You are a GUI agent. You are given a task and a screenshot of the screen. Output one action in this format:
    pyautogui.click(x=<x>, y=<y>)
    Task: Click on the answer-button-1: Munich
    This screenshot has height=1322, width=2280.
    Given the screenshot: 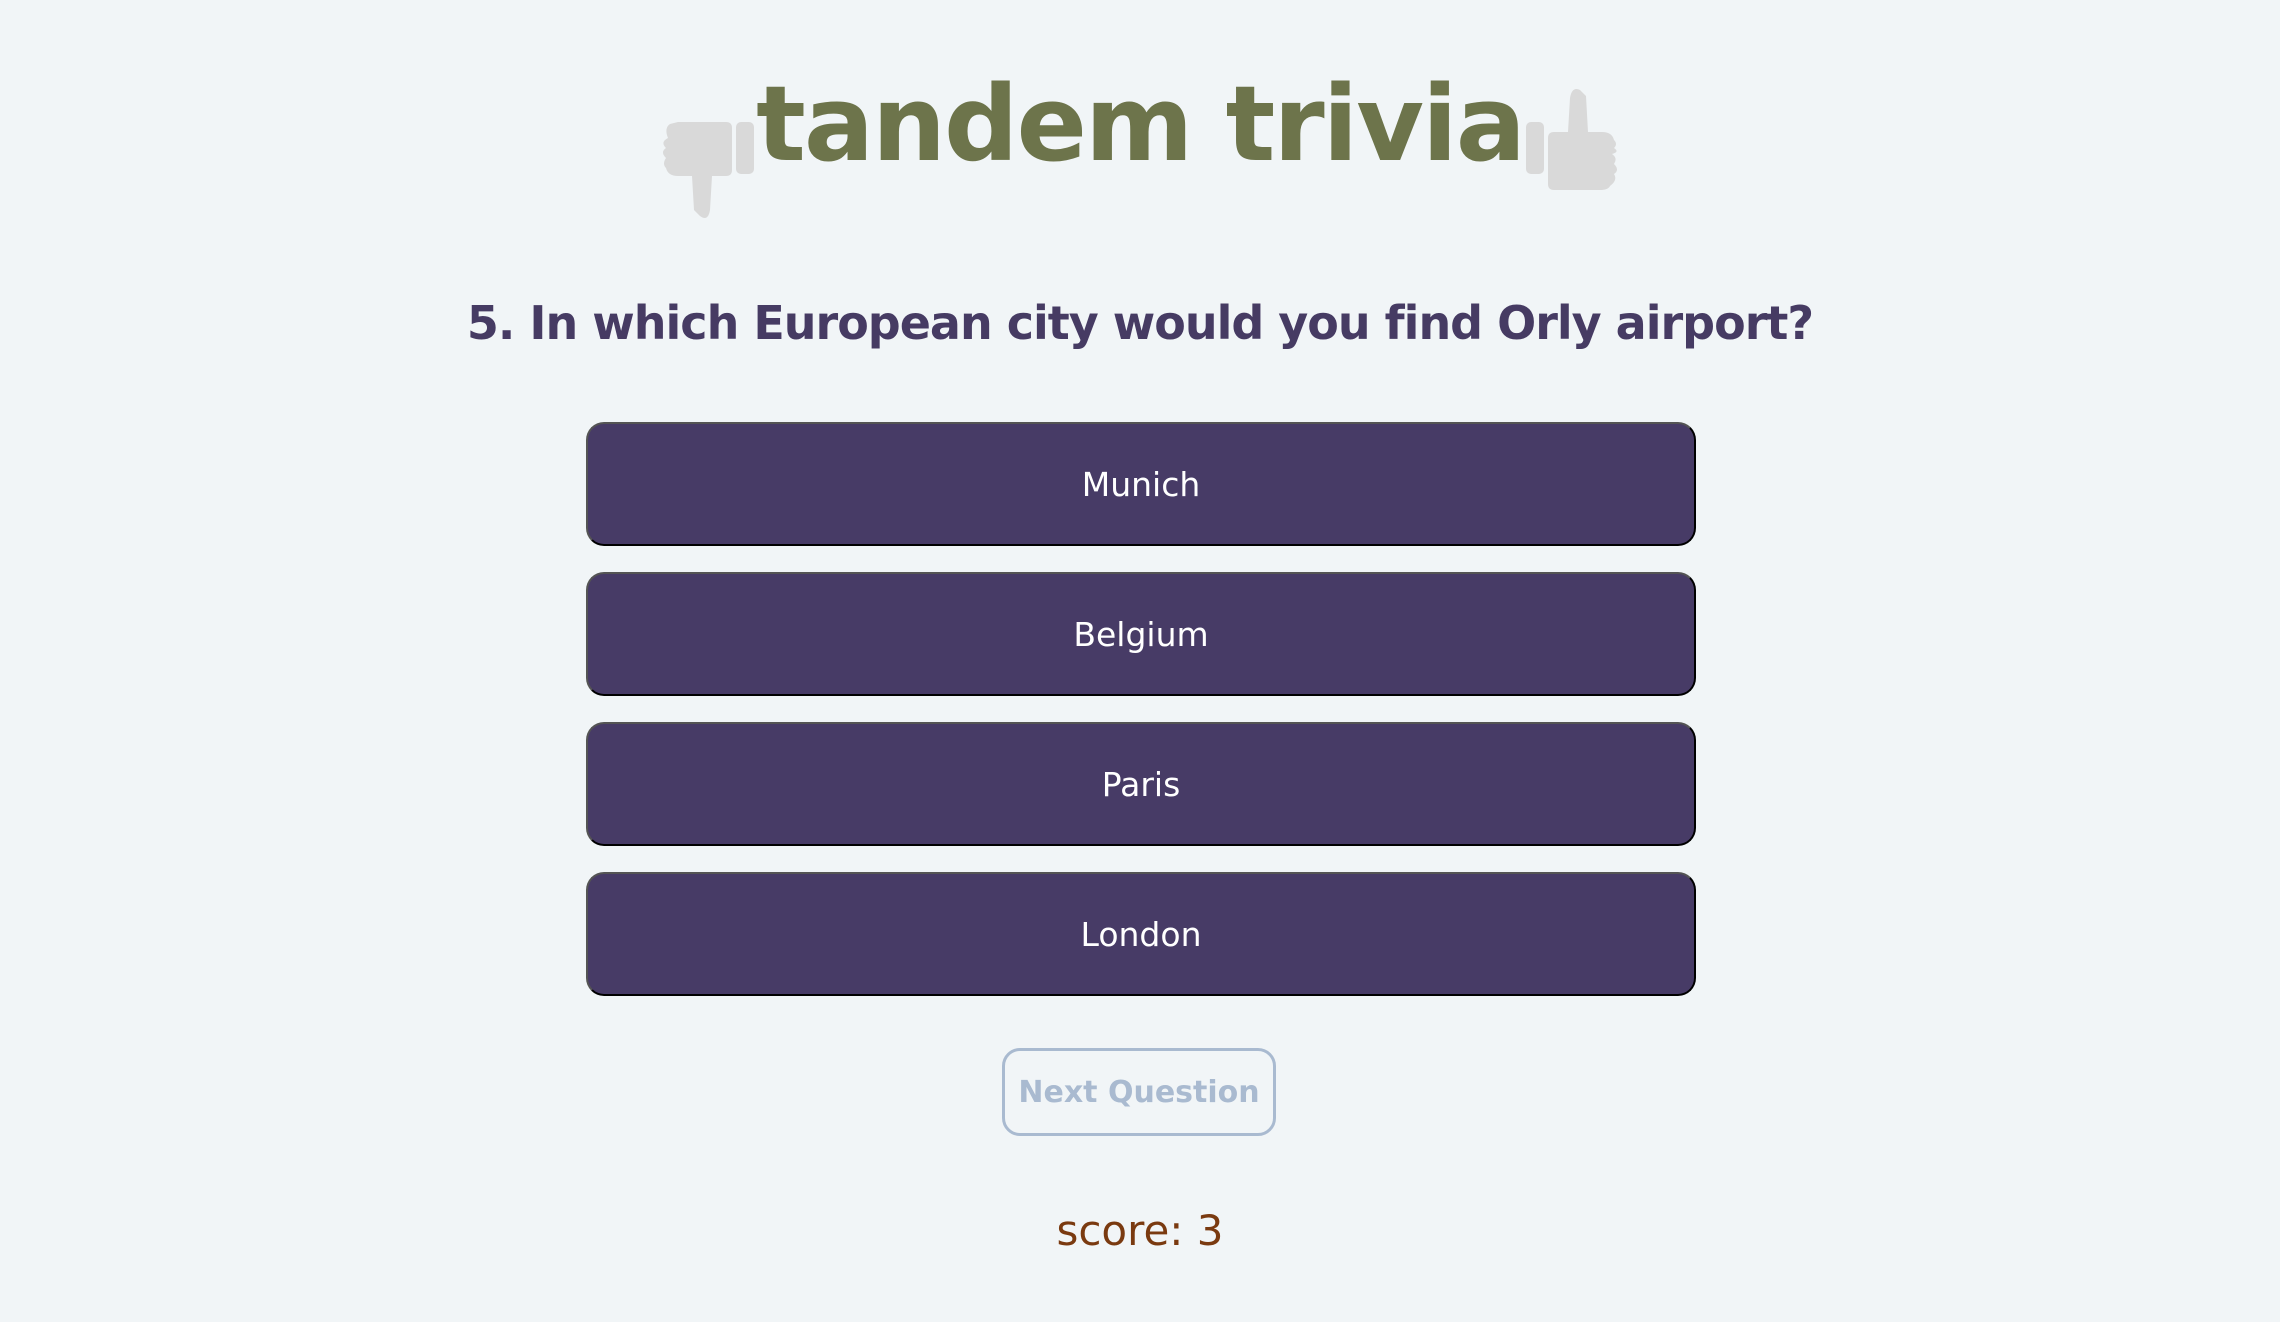 What is the action you would take?
    pyautogui.click(x=1141, y=484)
    